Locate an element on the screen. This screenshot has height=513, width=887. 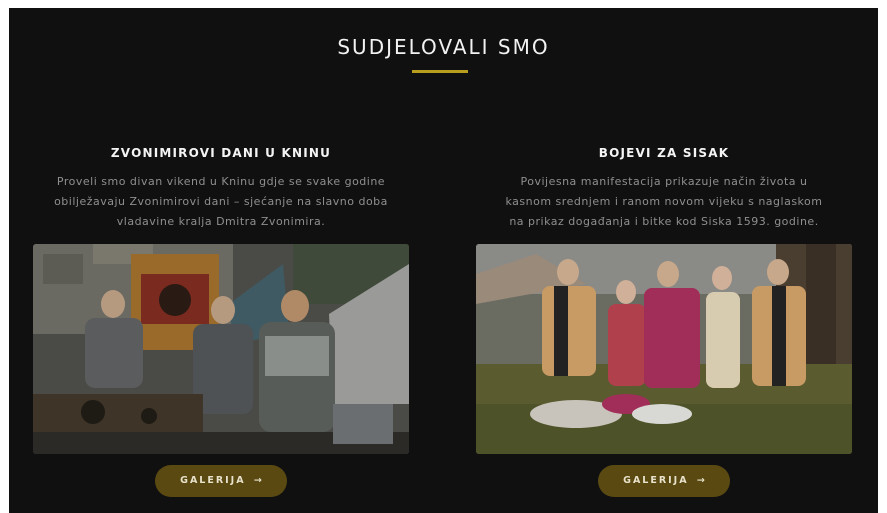
event-card-title: BOJEVI ZA SISAK is located at coordinates (664, 153).